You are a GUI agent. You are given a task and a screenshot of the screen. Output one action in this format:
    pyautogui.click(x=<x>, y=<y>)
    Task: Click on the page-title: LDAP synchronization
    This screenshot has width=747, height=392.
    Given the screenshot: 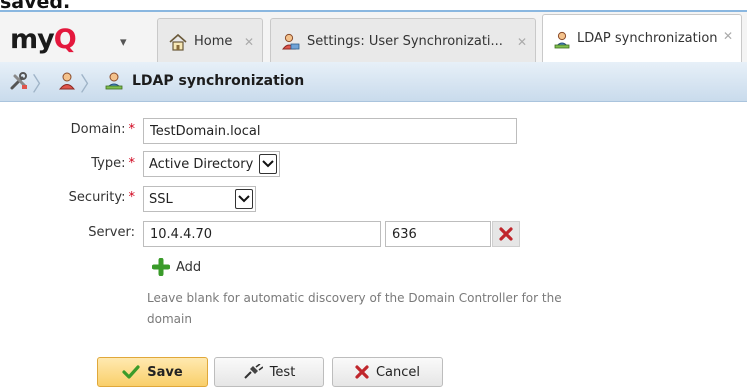 What is the action you would take?
    pyautogui.click(x=218, y=81)
    